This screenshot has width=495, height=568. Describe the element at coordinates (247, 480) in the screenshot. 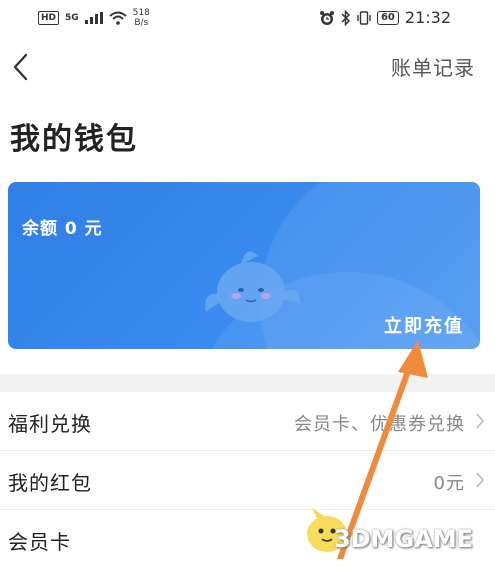

I see `list-item-red-packet: 我的红包 0元` at that location.